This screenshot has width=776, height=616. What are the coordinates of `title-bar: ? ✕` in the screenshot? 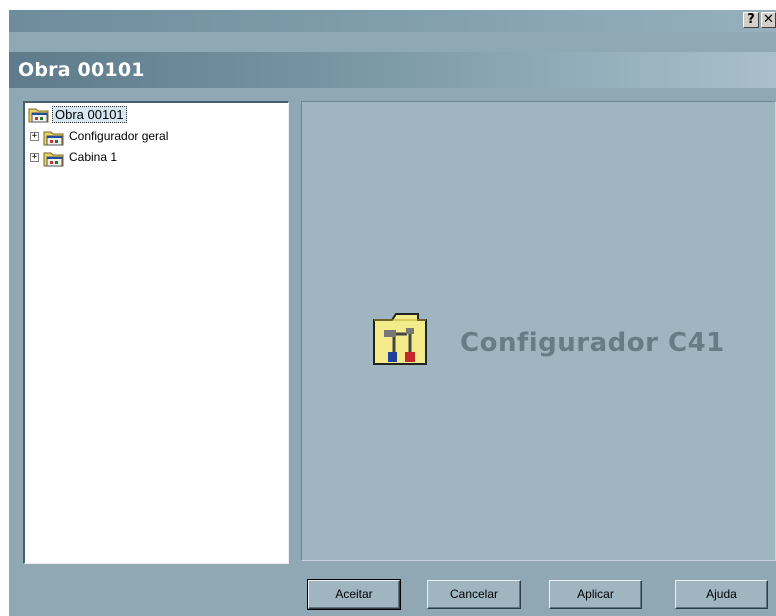 It's located at (392, 21).